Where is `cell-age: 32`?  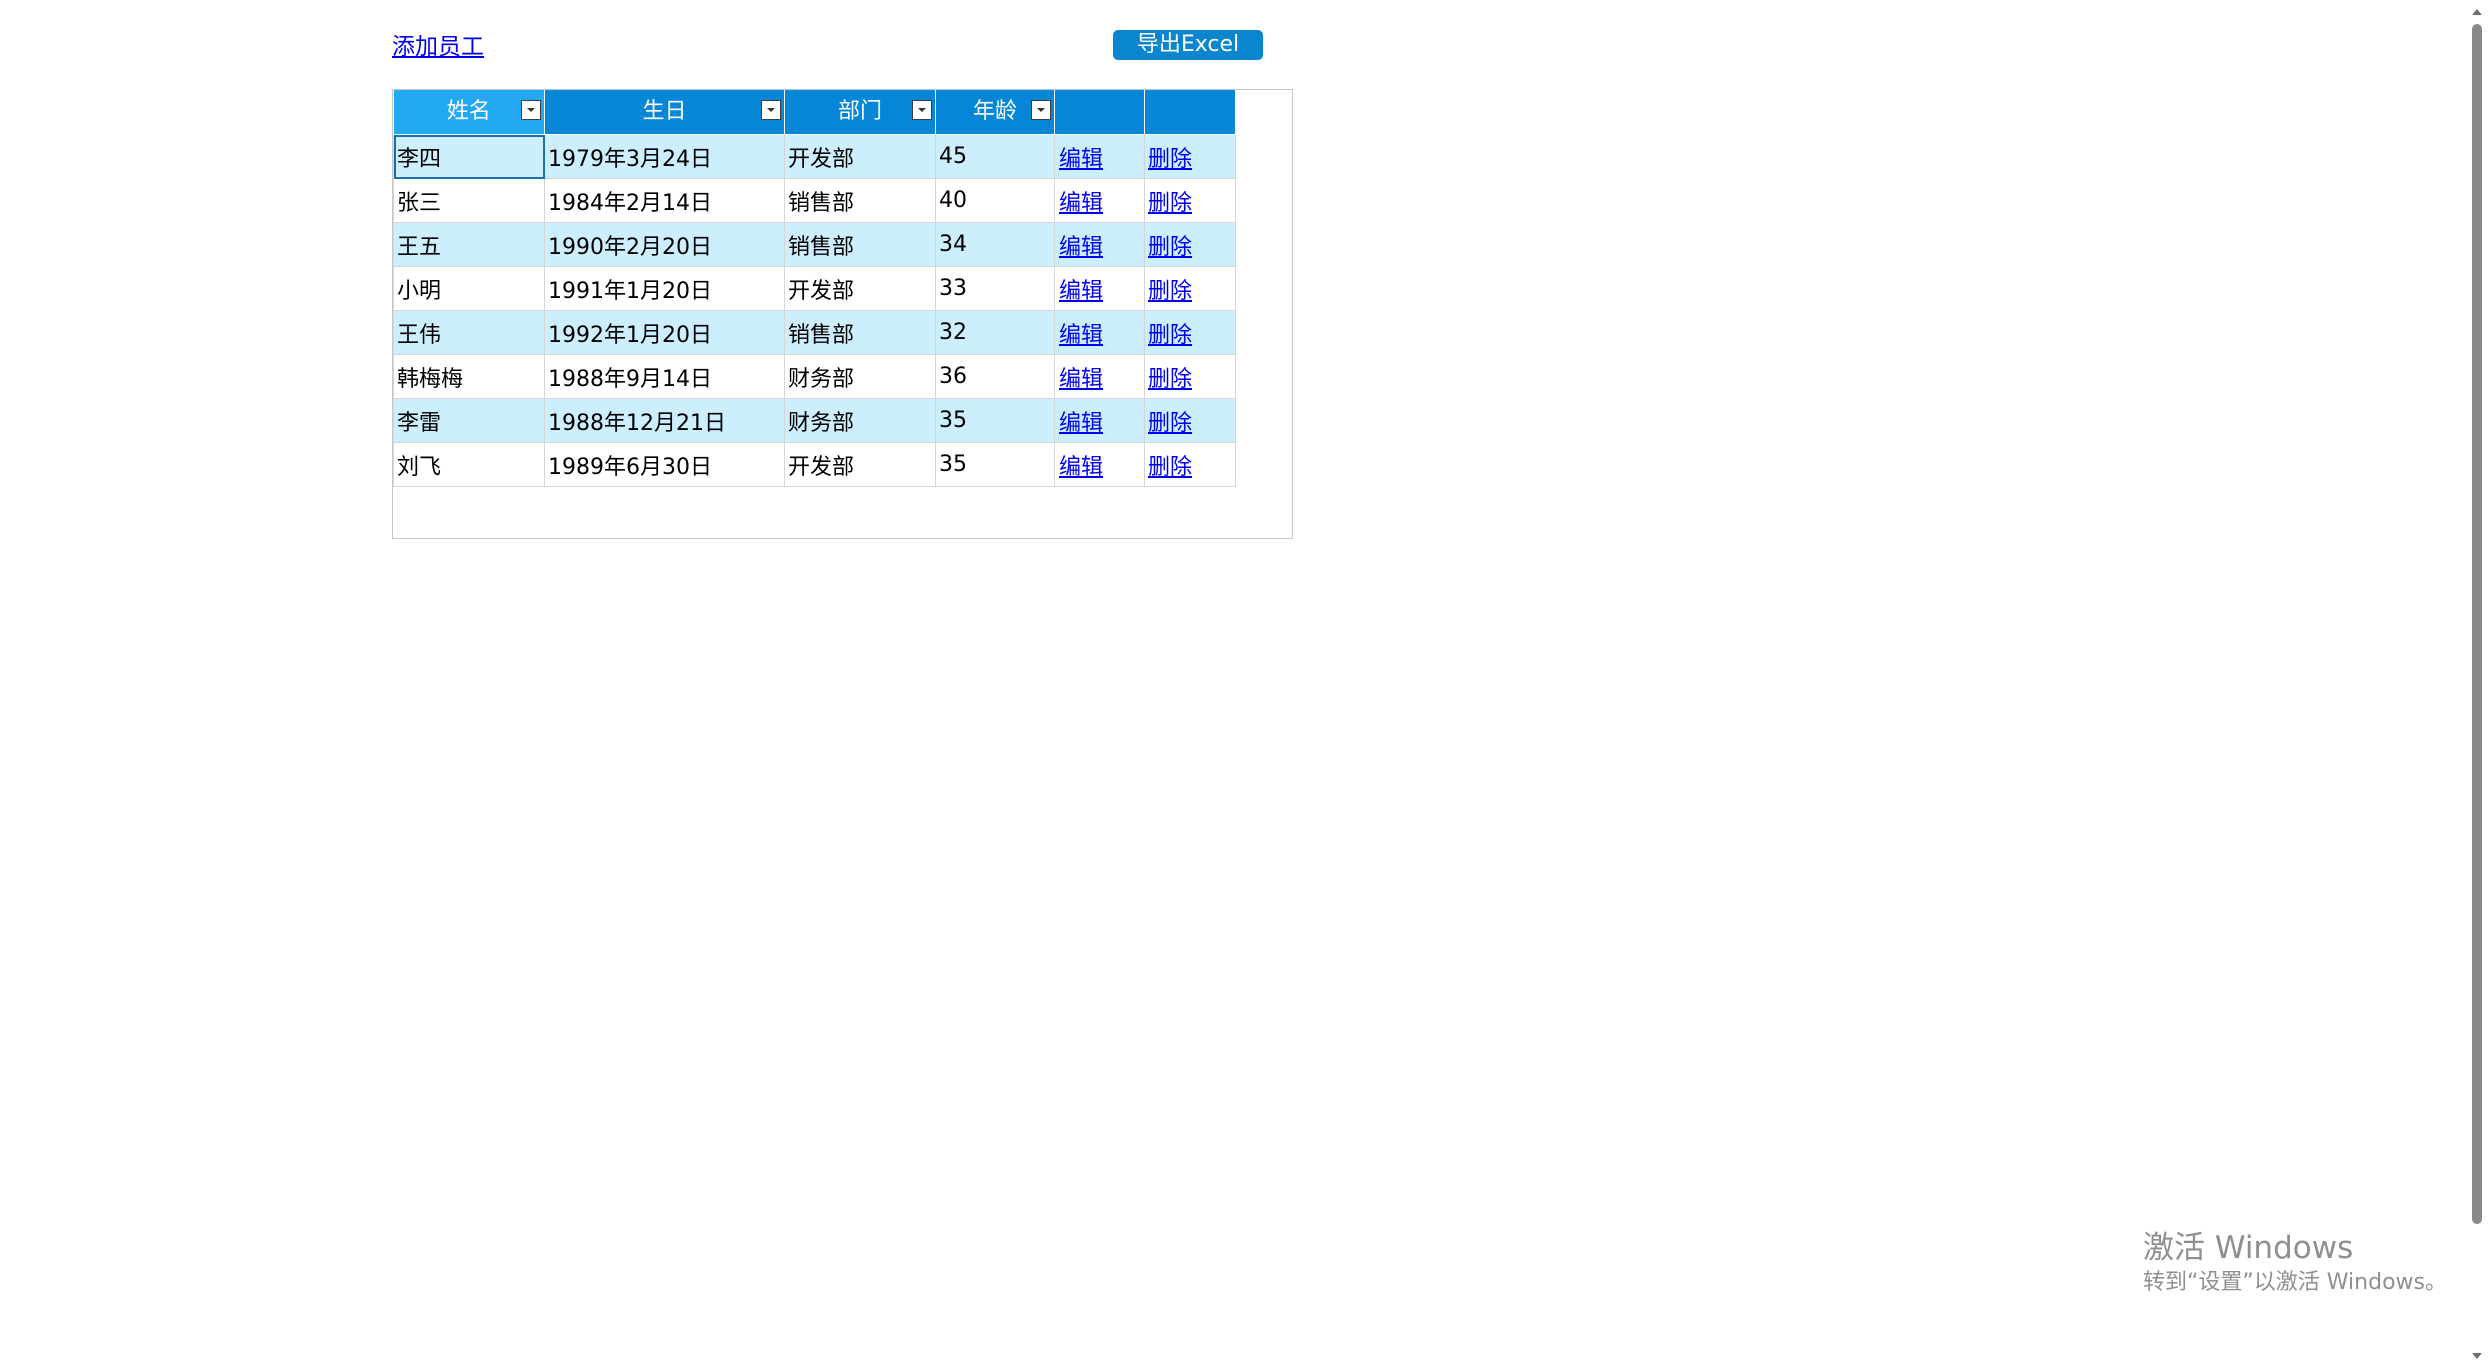 cell-age: 32 is located at coordinates (995, 332).